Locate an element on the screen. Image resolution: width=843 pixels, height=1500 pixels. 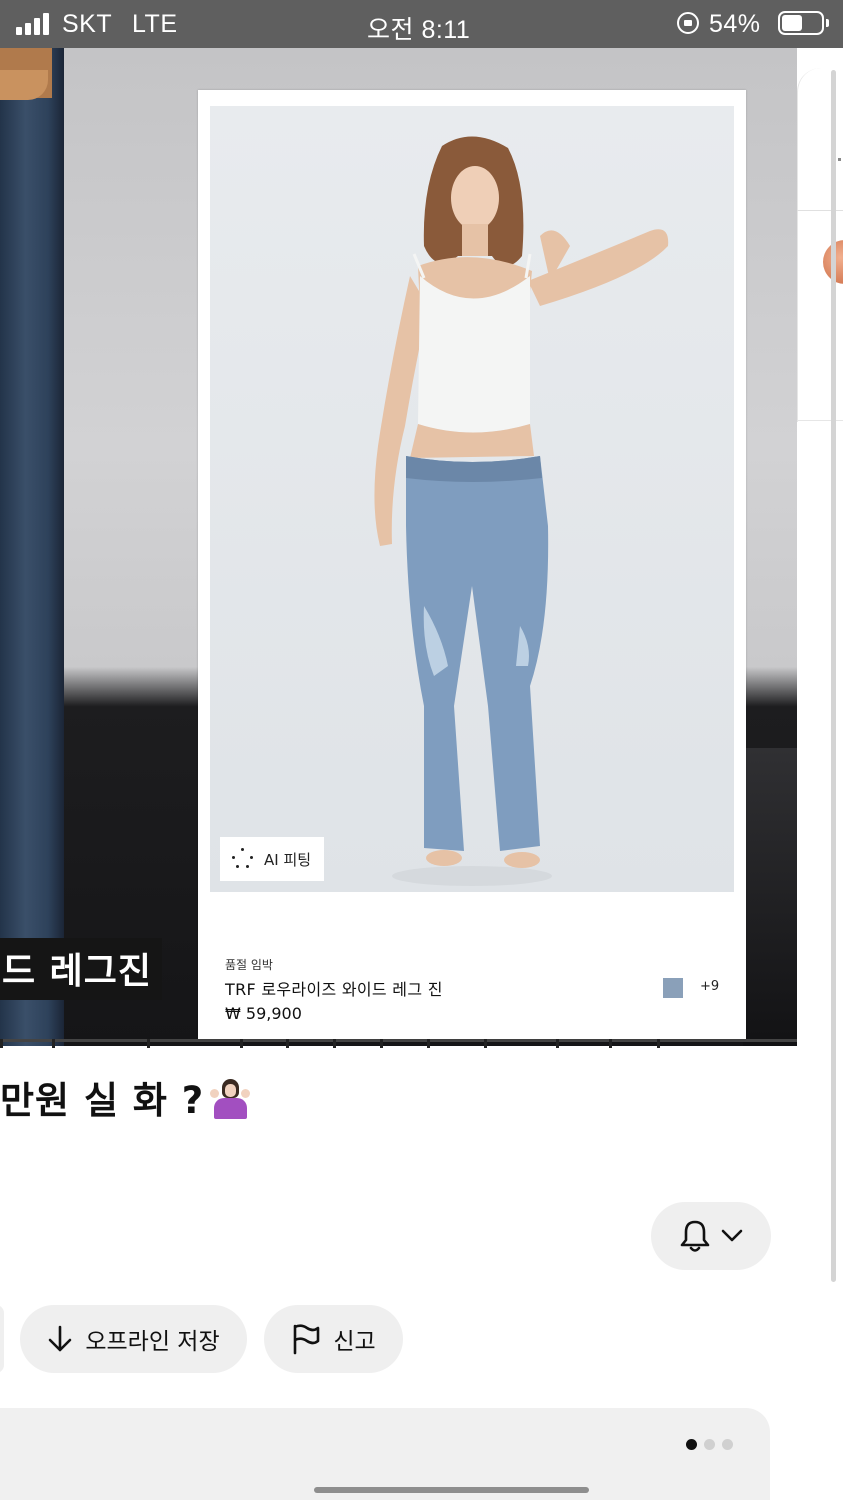
offline-save-button: 오프라인 저장 is located at coordinates (133, 1339).